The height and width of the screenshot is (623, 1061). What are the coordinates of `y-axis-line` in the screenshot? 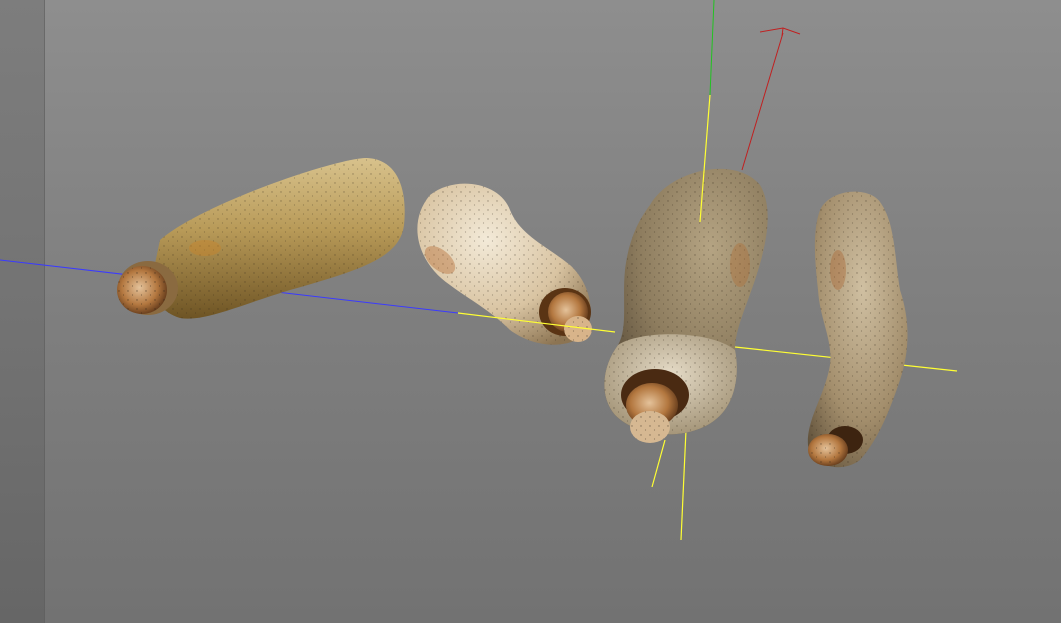 It's located at (712, 48).